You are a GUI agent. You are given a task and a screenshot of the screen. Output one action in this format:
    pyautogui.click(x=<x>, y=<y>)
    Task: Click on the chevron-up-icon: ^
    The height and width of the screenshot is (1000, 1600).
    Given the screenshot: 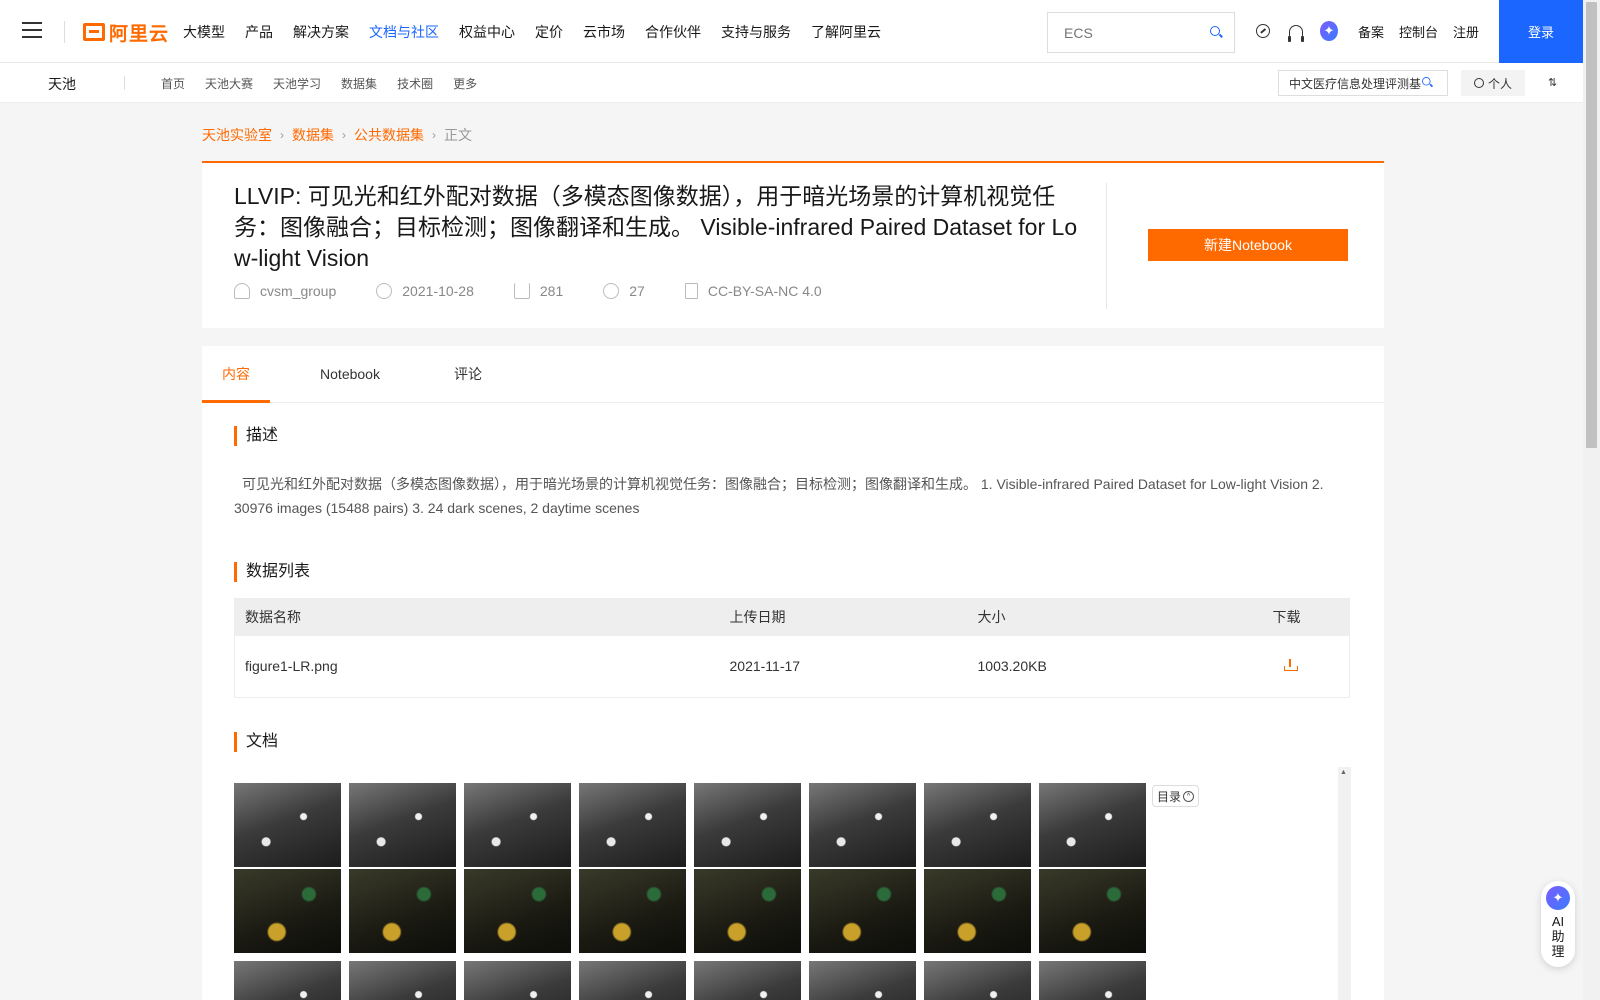 What is the action you would take?
    pyautogui.click(x=1189, y=796)
    